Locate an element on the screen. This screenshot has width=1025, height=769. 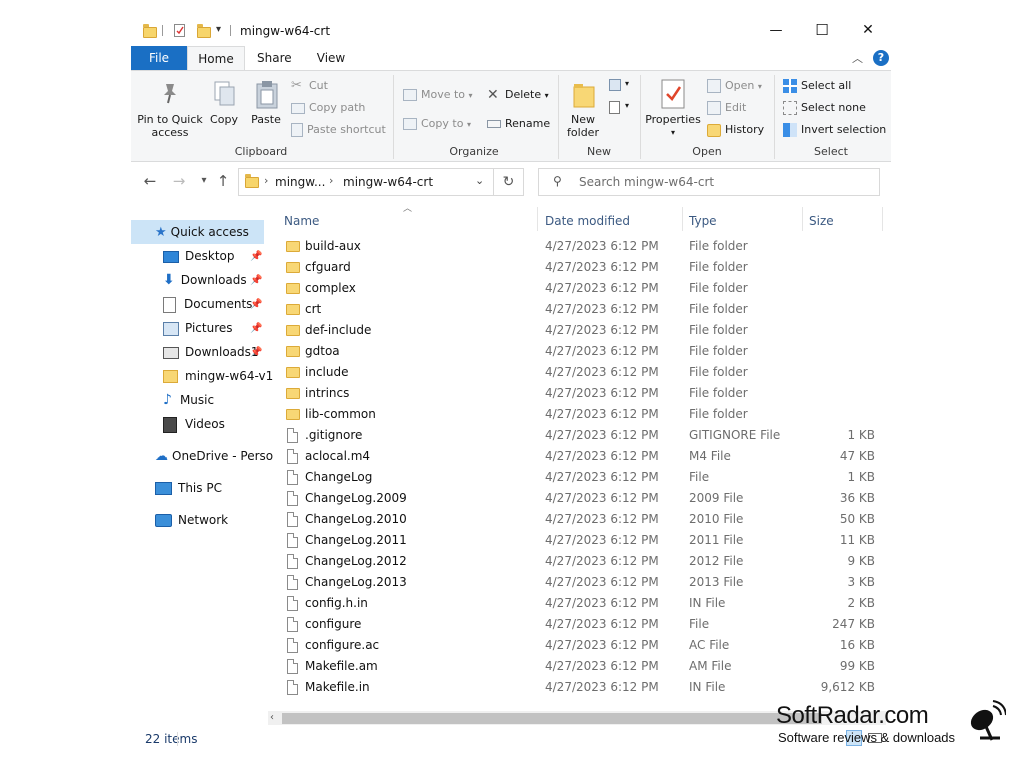
copy-path-button: Copy path is located at coordinates (328, 108).